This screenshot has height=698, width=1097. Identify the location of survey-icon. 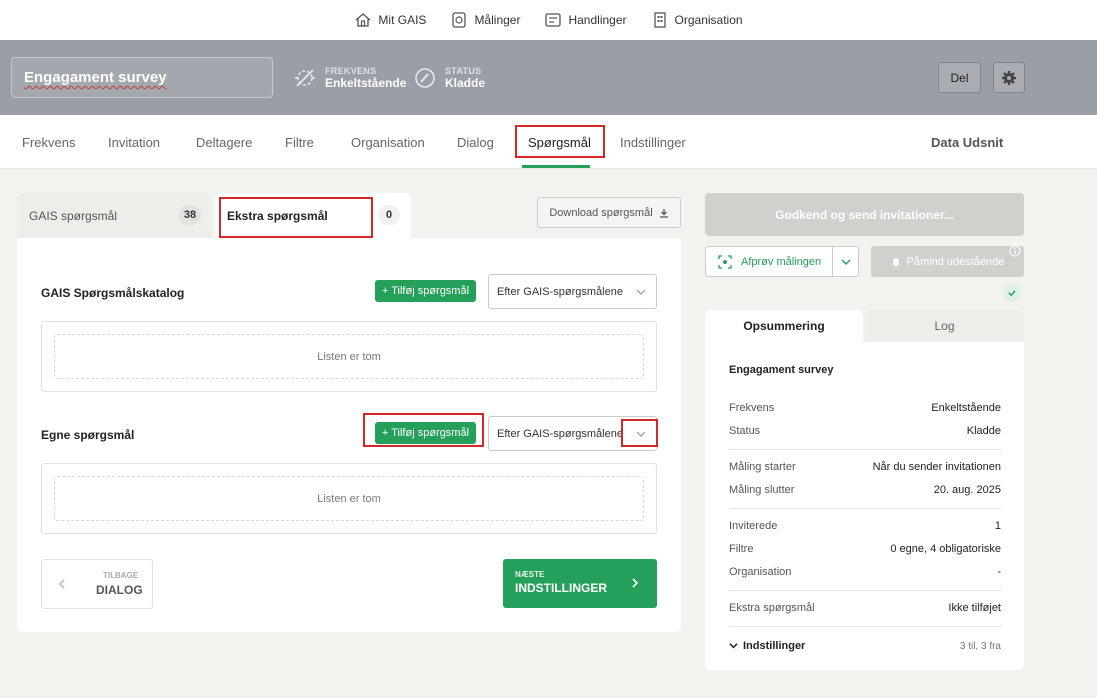
(459, 20).